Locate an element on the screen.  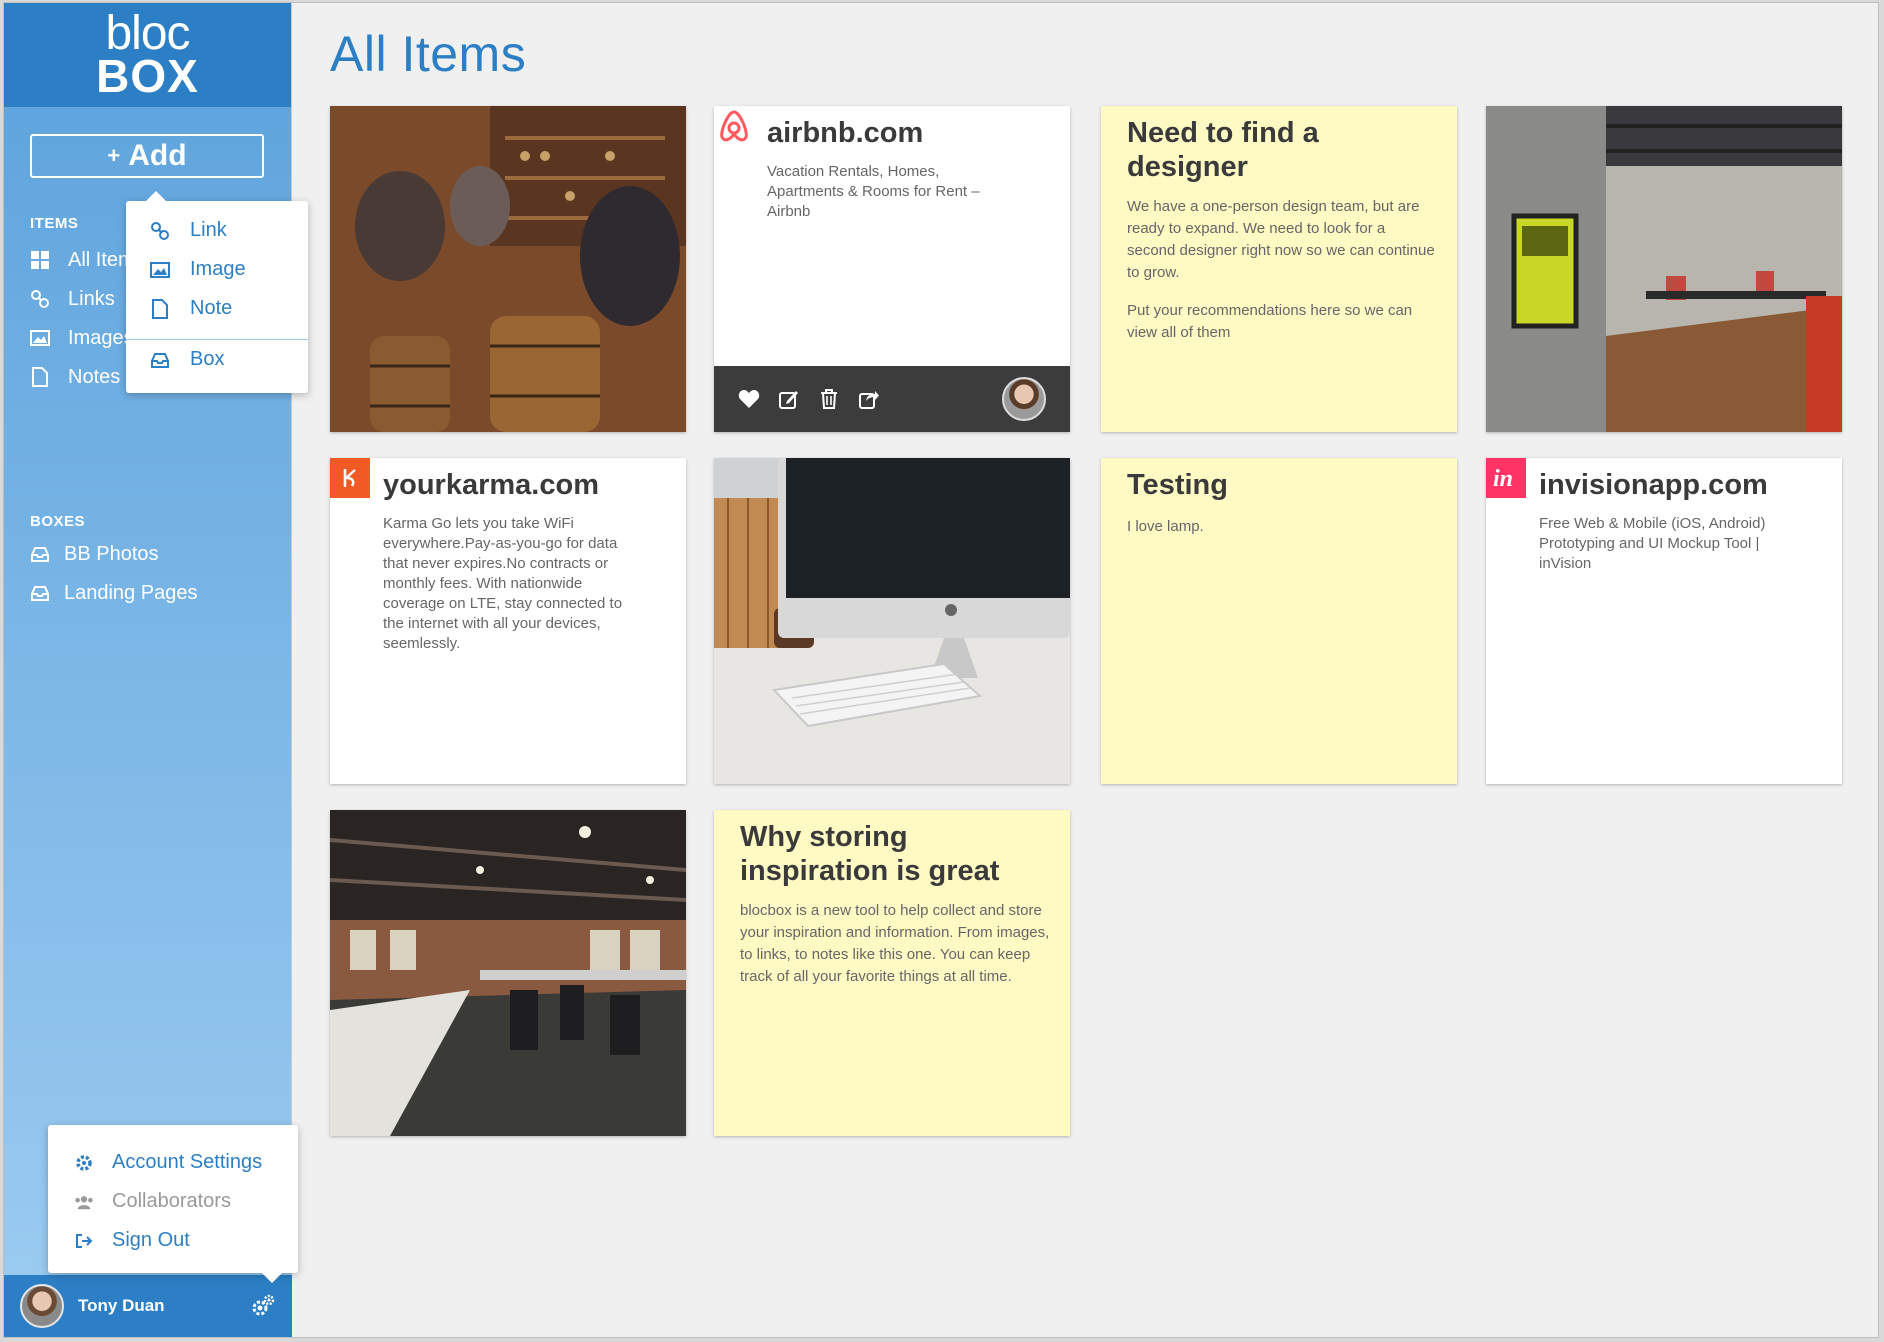
menu-divider is located at coordinates (217, 339).